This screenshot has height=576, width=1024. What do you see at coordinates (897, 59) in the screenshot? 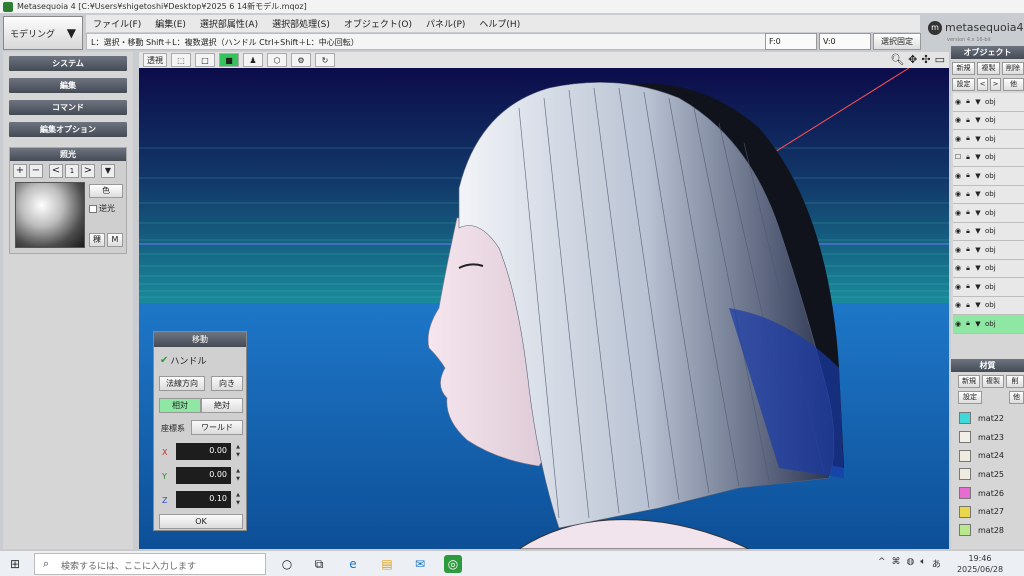
I see `zoom-icon: 🔍︎` at bounding box center [897, 59].